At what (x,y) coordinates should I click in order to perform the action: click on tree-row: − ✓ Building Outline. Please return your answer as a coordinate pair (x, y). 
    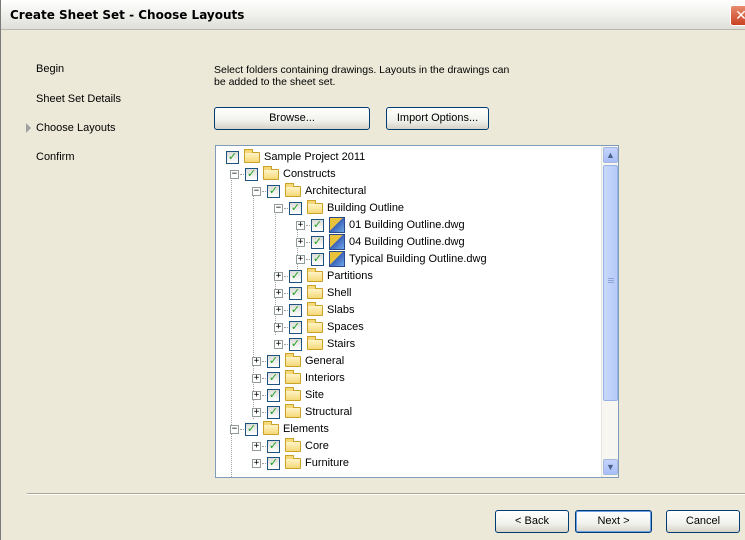
    Looking at the image, I should click on (408, 208).